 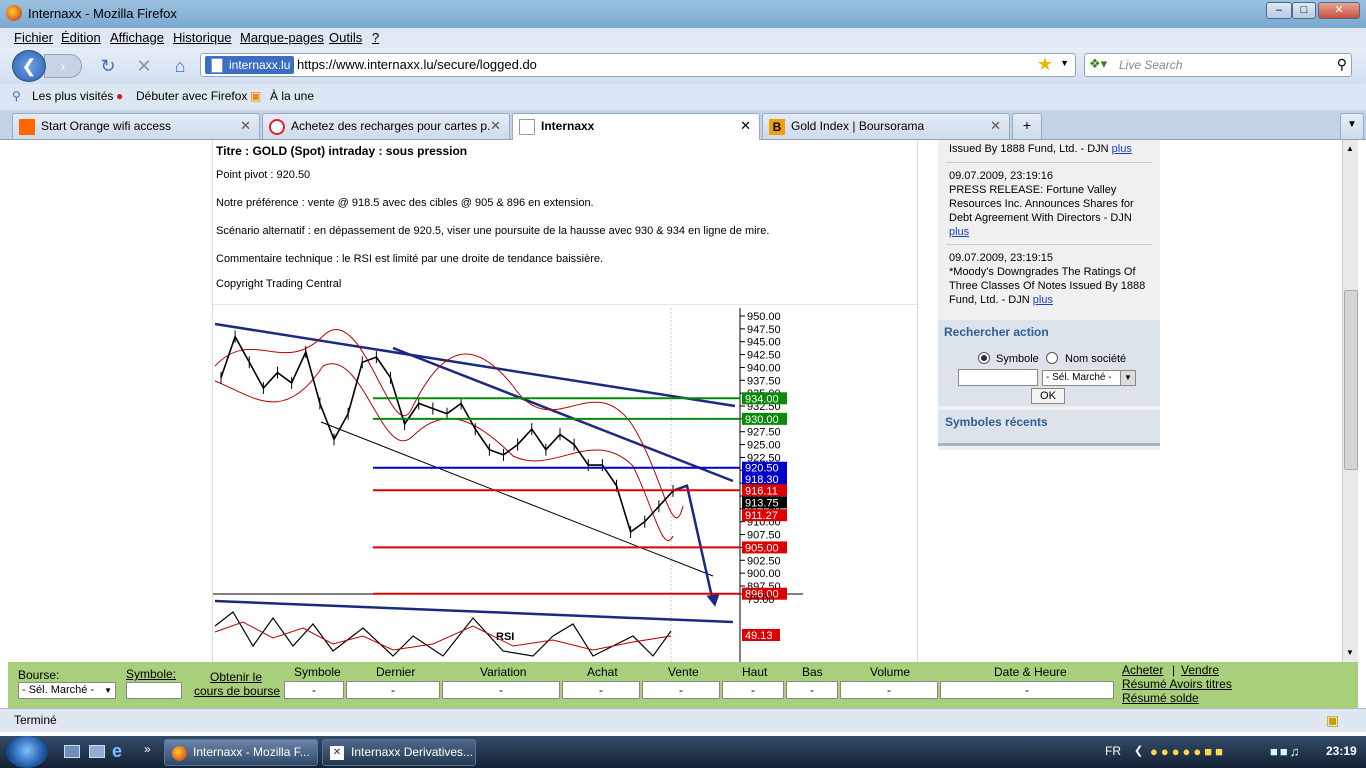 What do you see at coordinates (1027, 126) in the screenshot?
I see `new-tab-button: +` at bounding box center [1027, 126].